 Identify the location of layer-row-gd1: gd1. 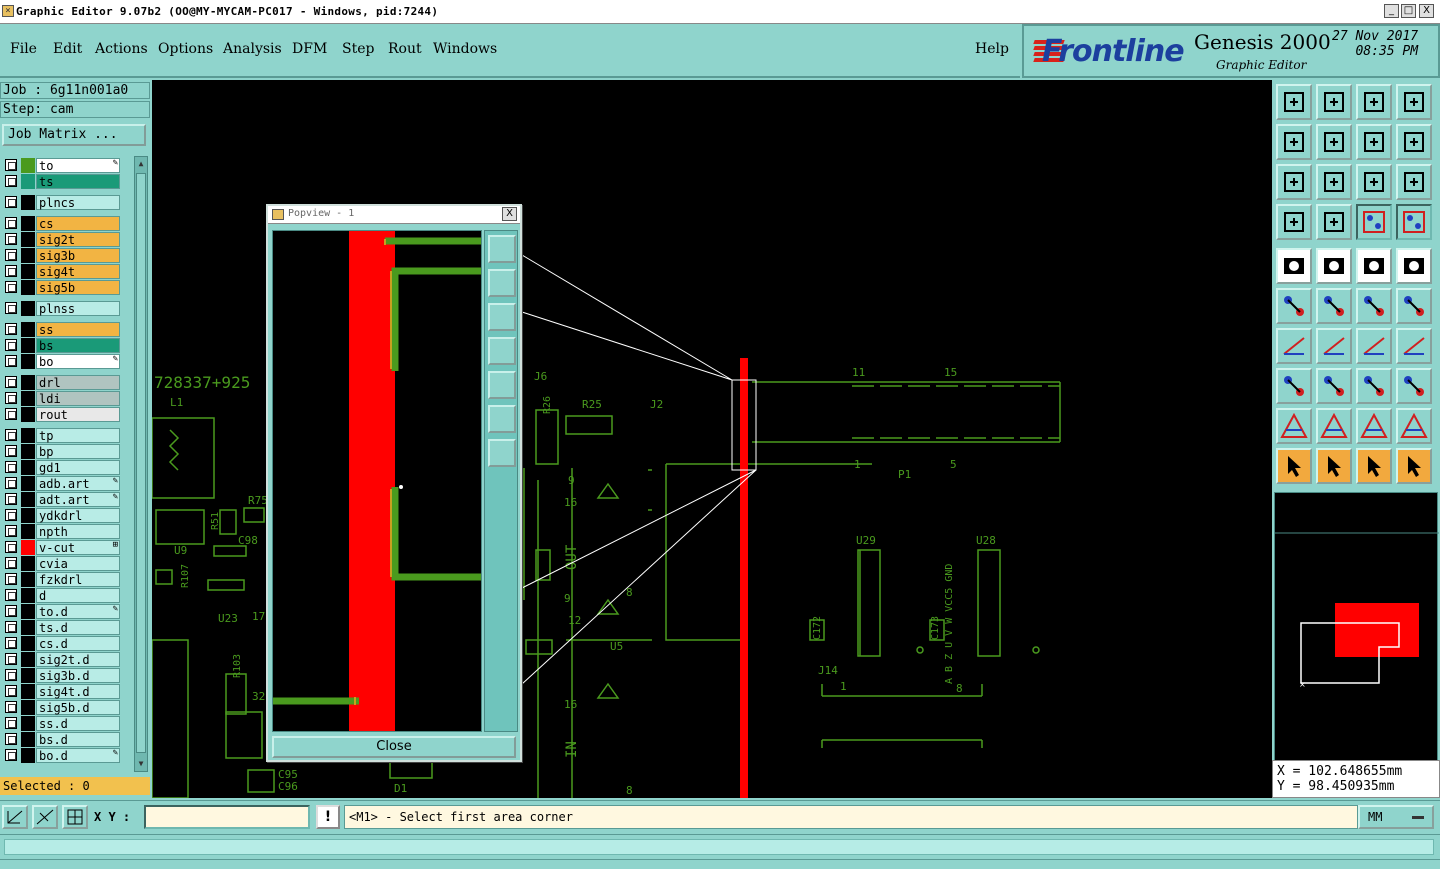
(61, 467).